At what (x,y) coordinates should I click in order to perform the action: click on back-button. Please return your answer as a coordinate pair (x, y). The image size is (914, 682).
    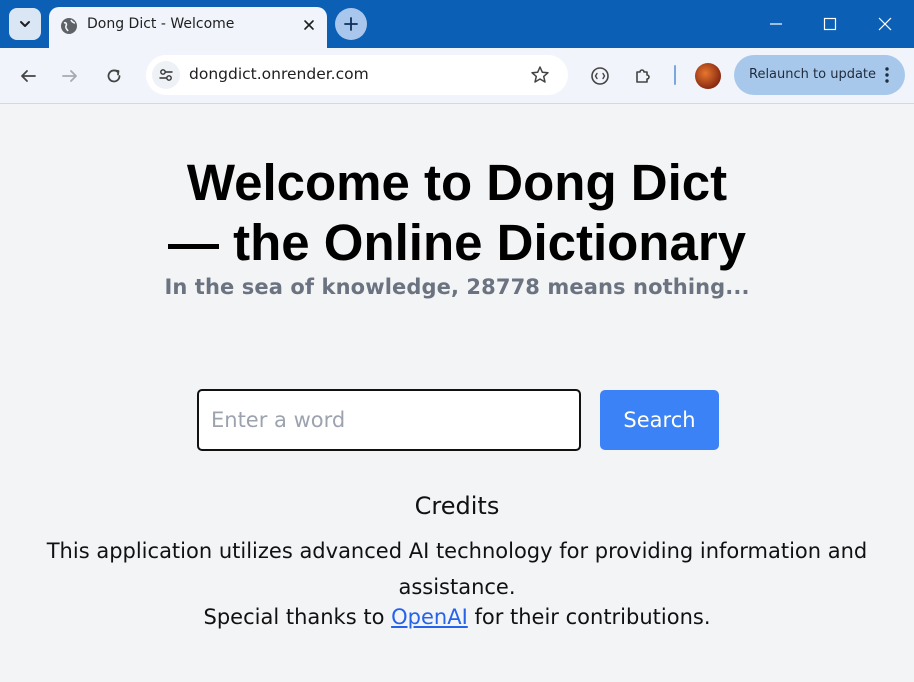
    Looking at the image, I should click on (28, 76).